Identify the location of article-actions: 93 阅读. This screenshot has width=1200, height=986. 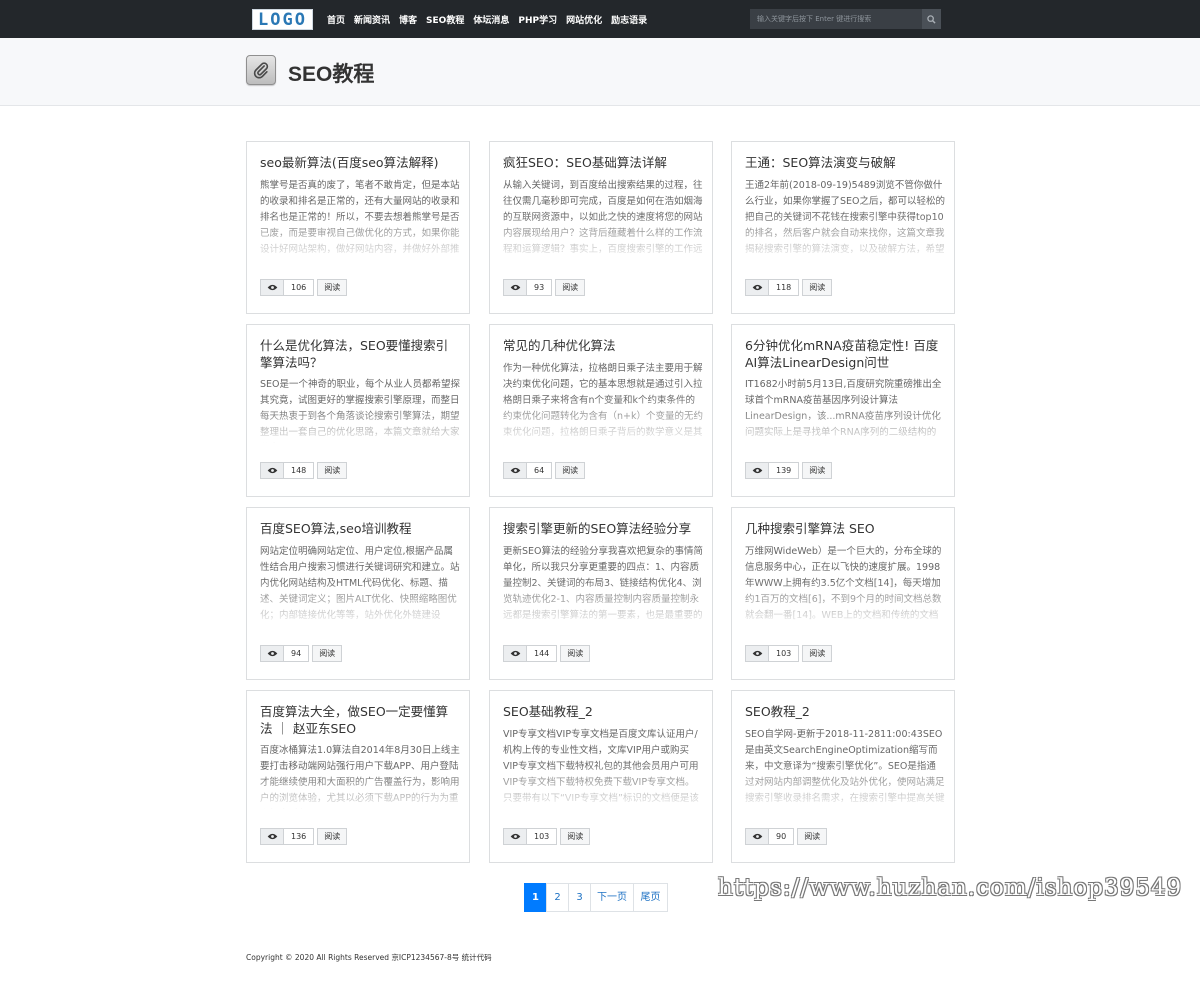
(544, 287).